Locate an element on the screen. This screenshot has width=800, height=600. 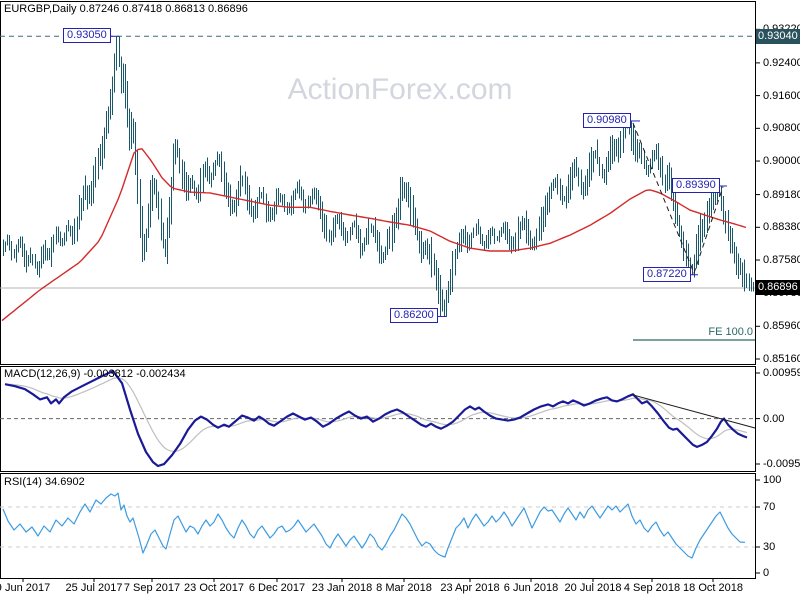
rsi-indicator-label: RSI(14) 34.6902 is located at coordinates (44, 482).